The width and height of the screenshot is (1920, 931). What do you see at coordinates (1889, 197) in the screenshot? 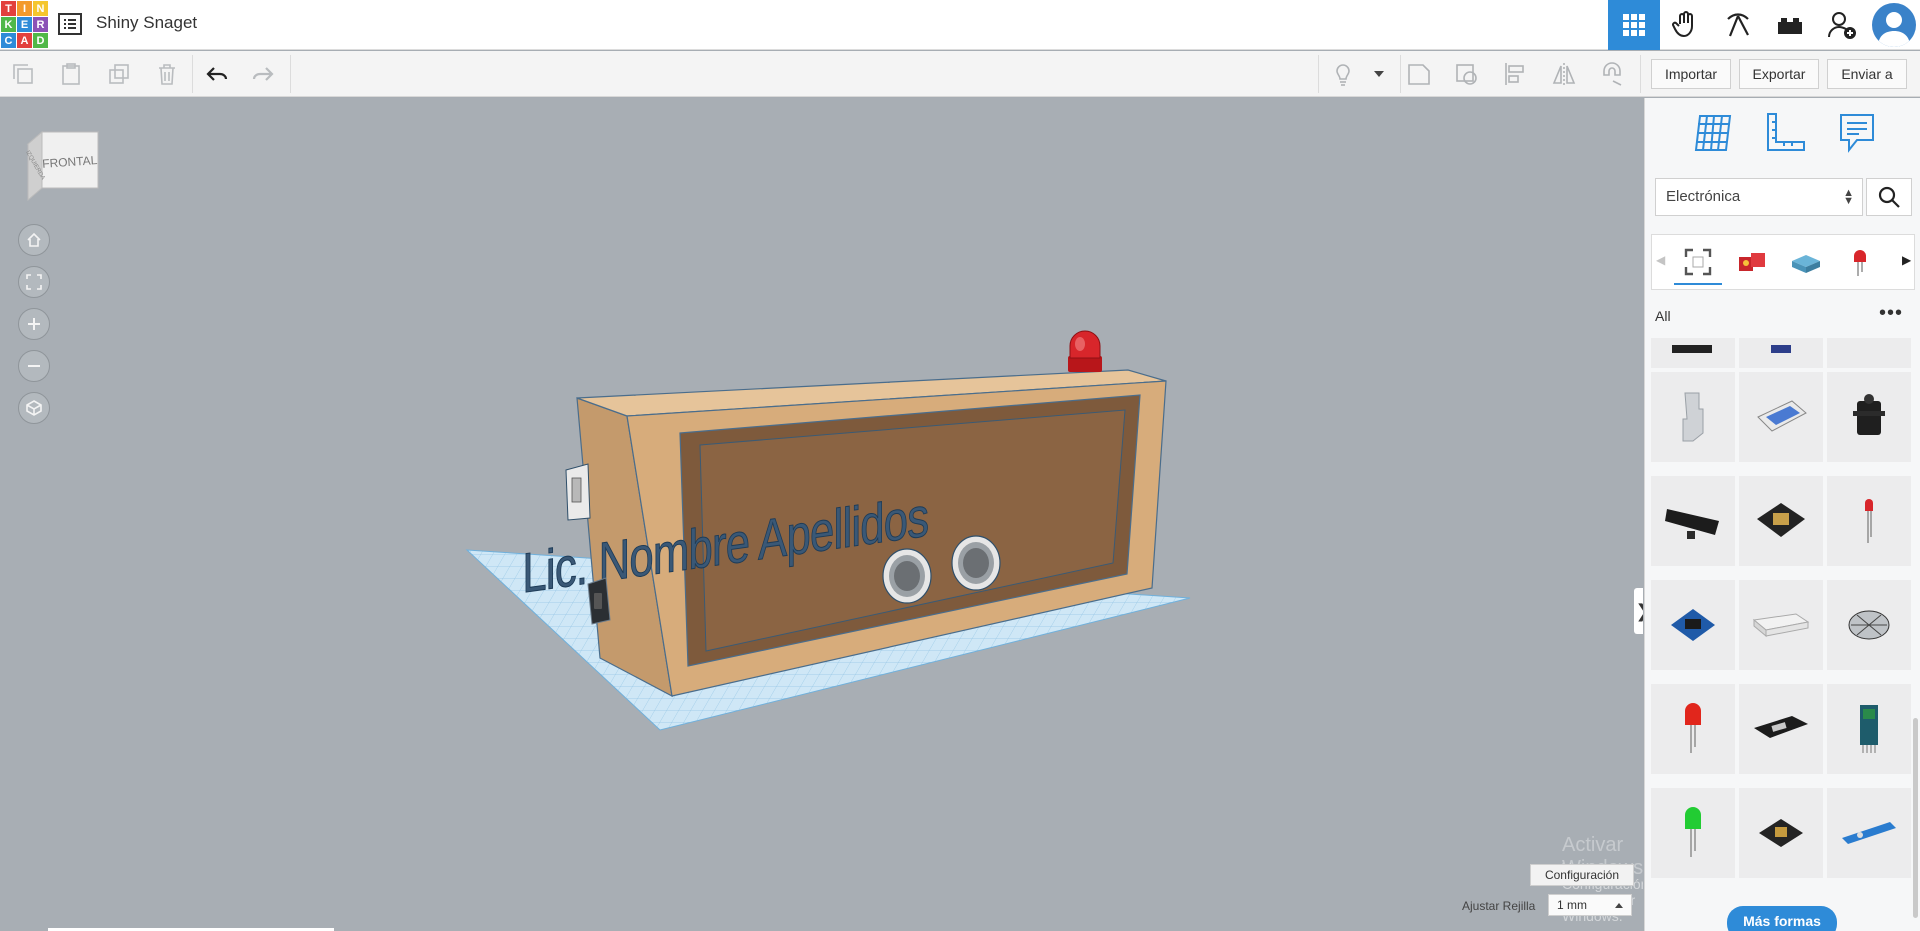
I see `search-icon` at bounding box center [1889, 197].